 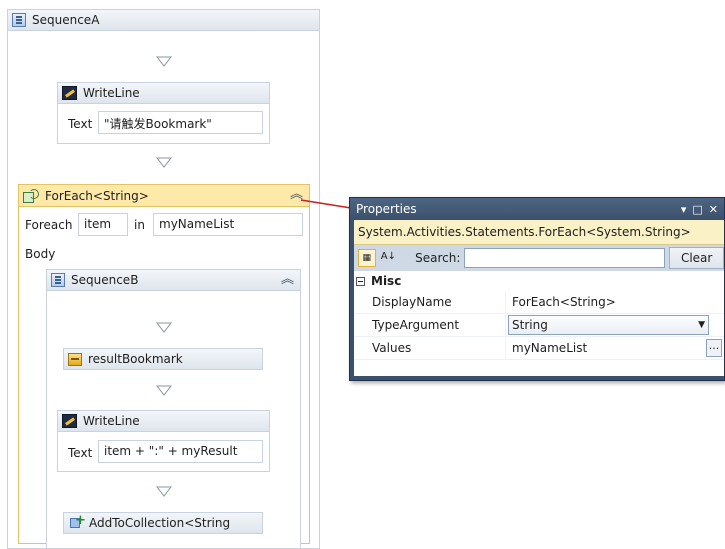 I want to click on writeline-text-label-1: Text, so click(x=80, y=124).